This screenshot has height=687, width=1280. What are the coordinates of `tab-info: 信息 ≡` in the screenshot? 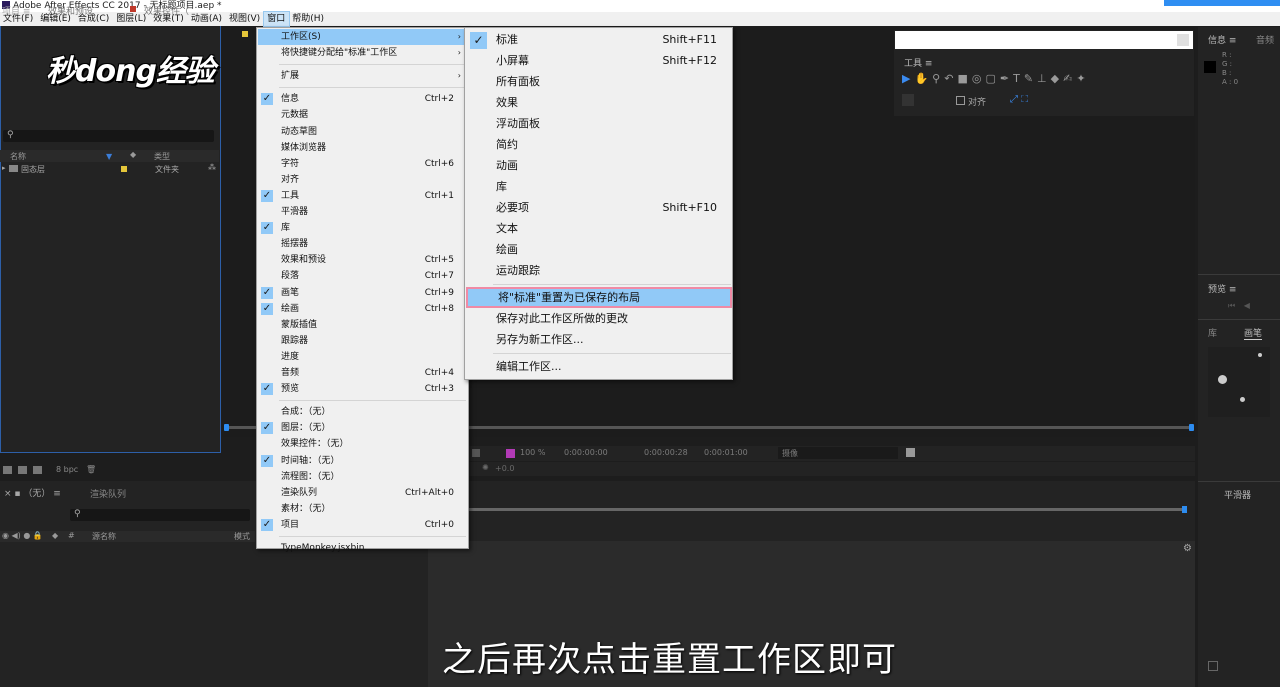 It's located at (1222, 39).